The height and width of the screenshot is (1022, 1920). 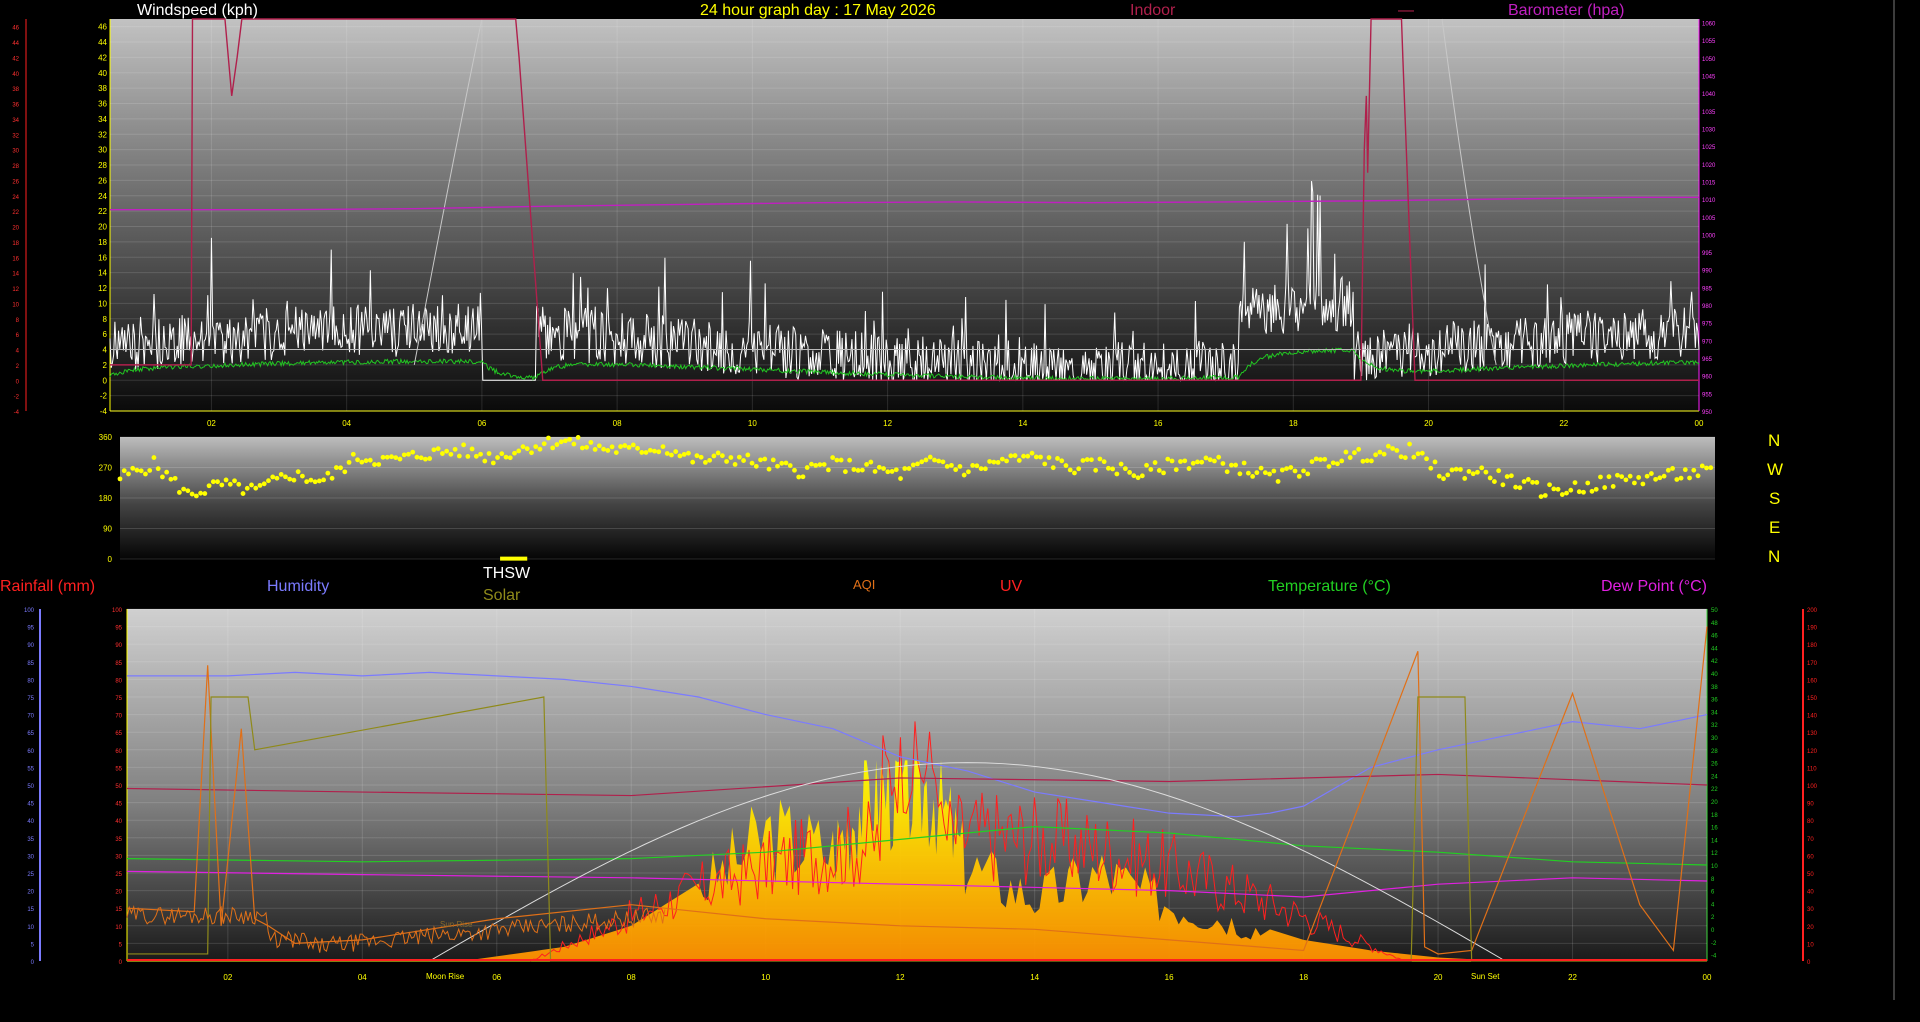 What do you see at coordinates (15, 244) in the screenshot?
I see `top-red-tick-label: 18` at bounding box center [15, 244].